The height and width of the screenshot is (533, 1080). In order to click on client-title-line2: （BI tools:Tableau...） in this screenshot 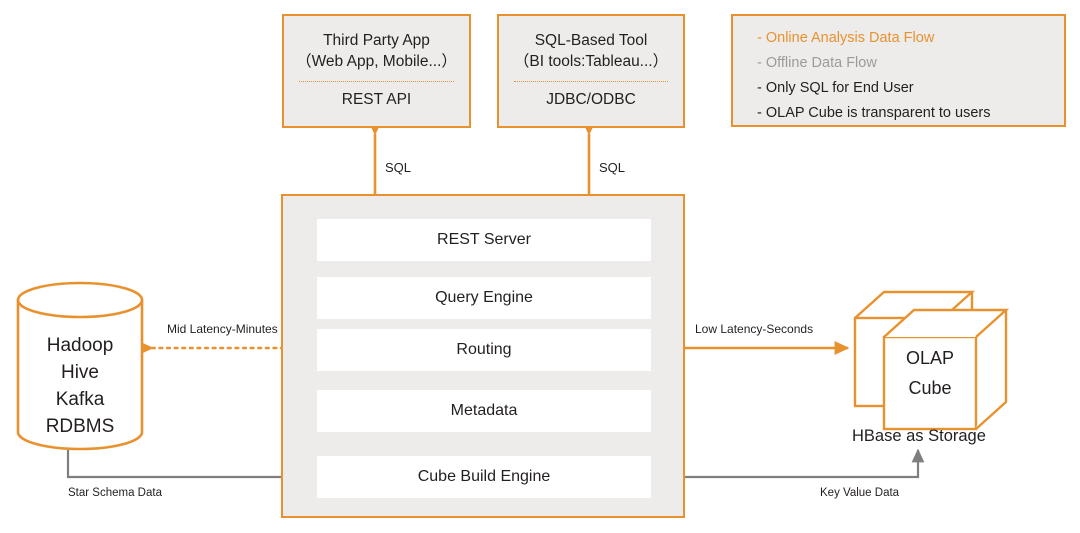, I will do `click(591, 61)`.